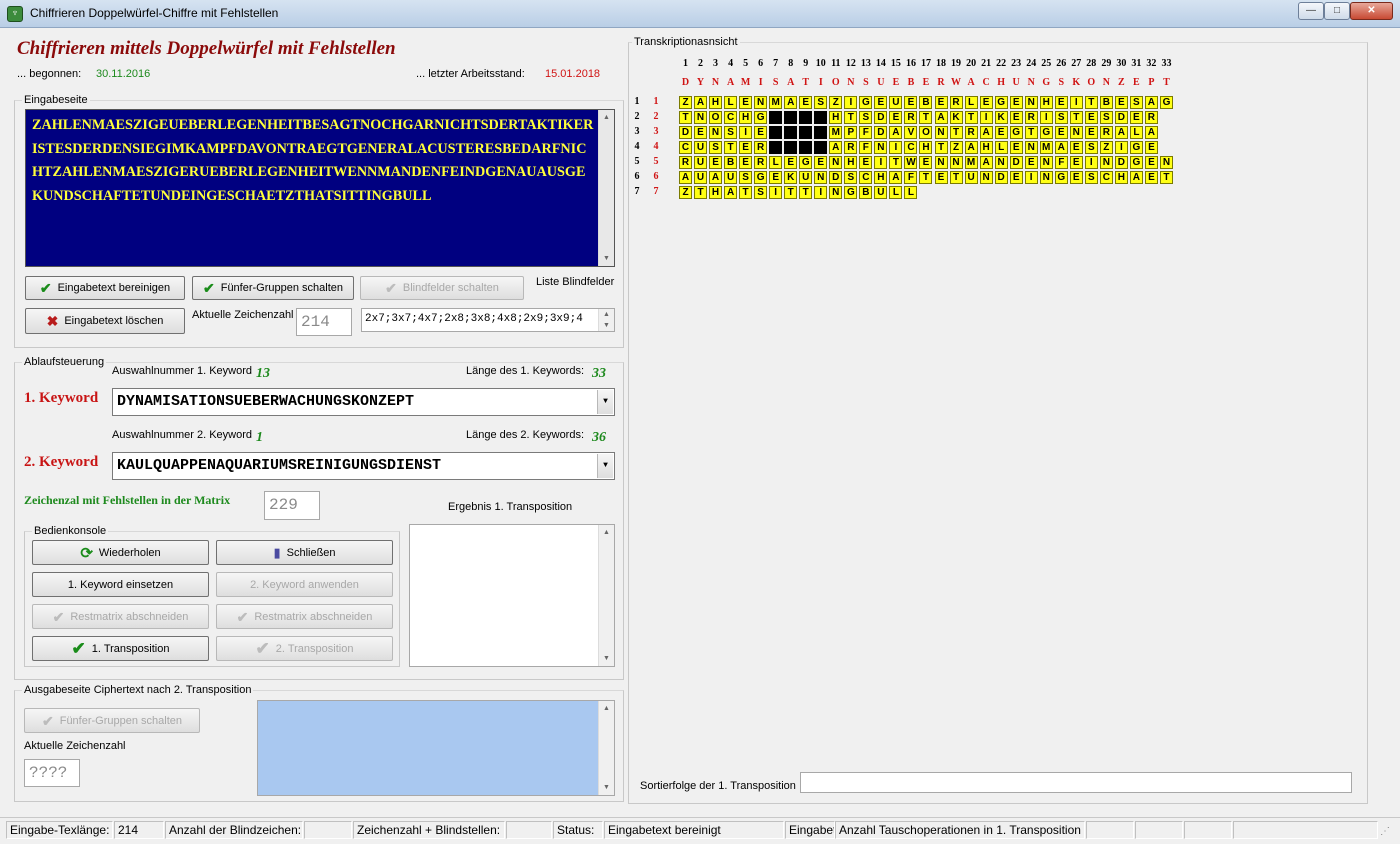 This screenshot has height=844, width=1400. What do you see at coordinates (1385, 831) in the screenshot?
I see `resize-grip-icon: ⋰` at bounding box center [1385, 831].